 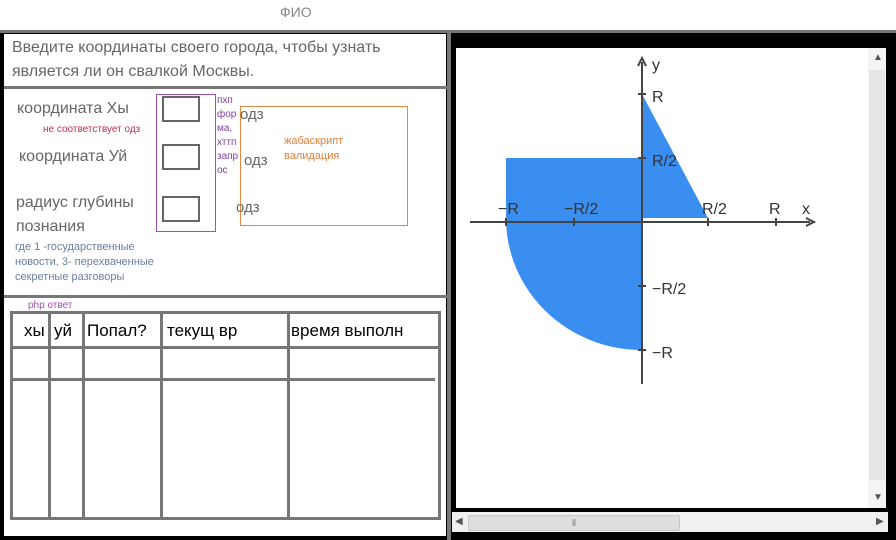 What do you see at coordinates (84, 262) in the screenshot?
I see `radius-hint-line-2: новости, 3- перехваченные` at bounding box center [84, 262].